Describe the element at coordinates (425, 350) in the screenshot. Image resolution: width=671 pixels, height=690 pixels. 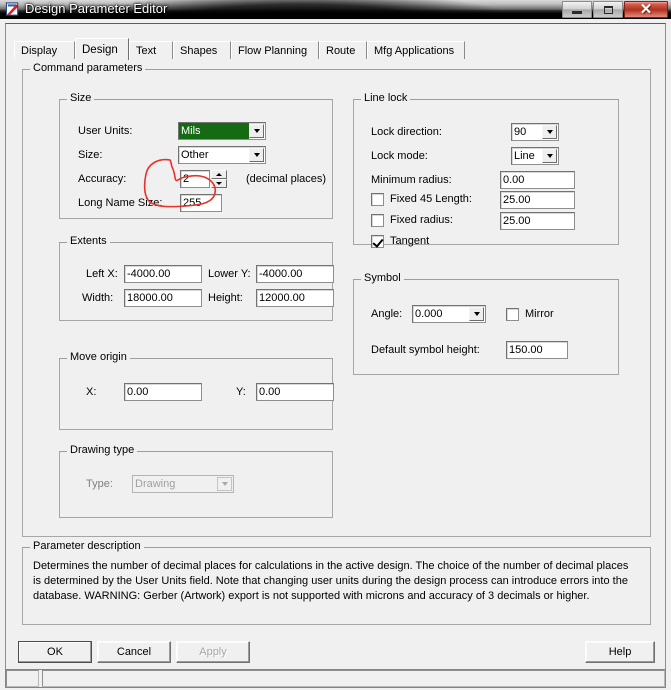
I see `default-symbol-height-label: Default symbol height:` at that location.